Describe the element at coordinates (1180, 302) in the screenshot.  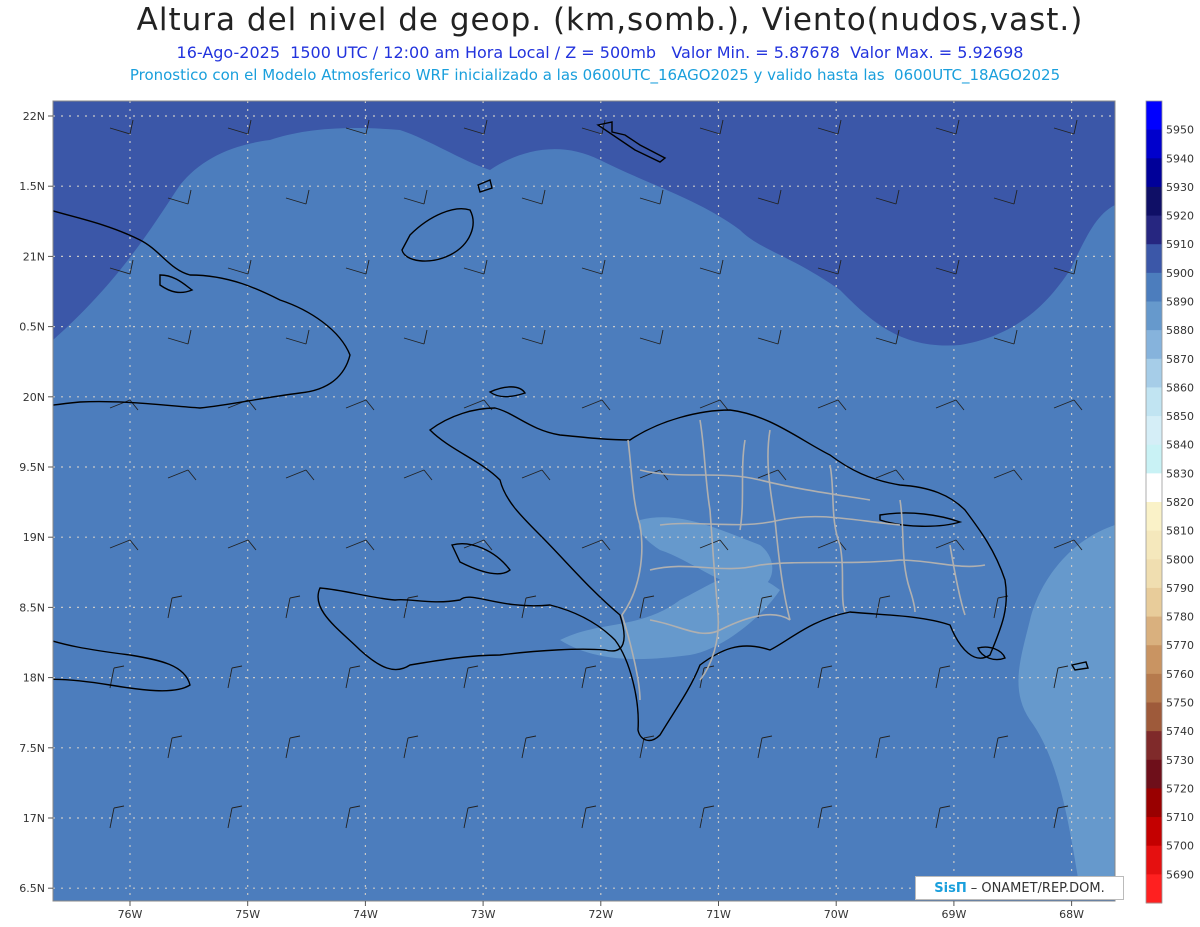
I see `colorbar-label: 5890` at that location.